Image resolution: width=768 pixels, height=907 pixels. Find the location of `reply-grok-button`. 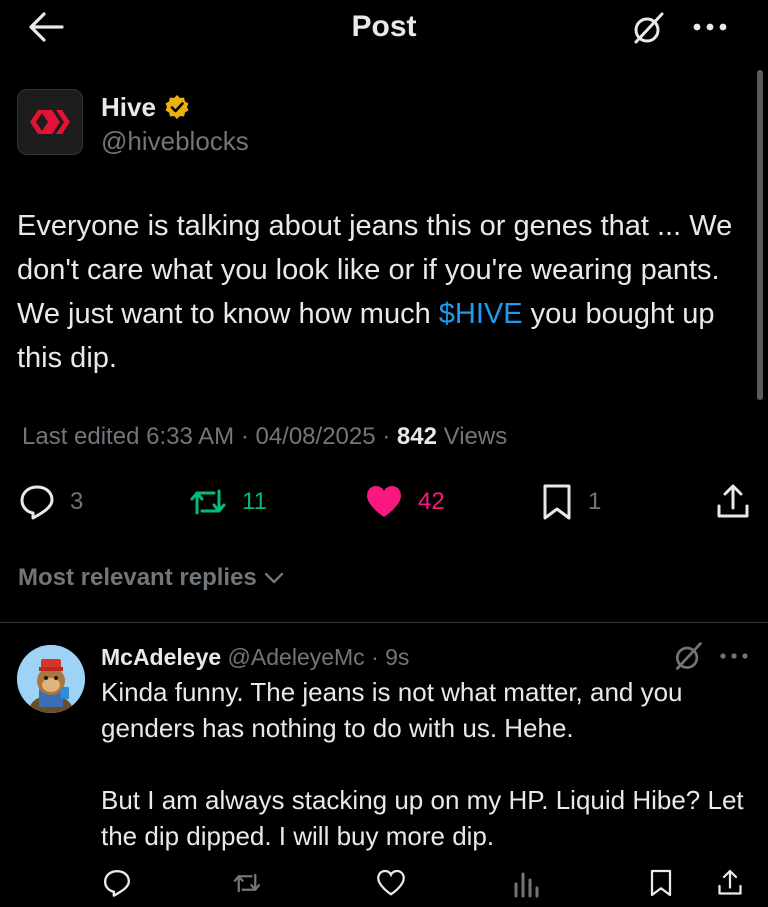

reply-grok-button is located at coordinates (688, 656).